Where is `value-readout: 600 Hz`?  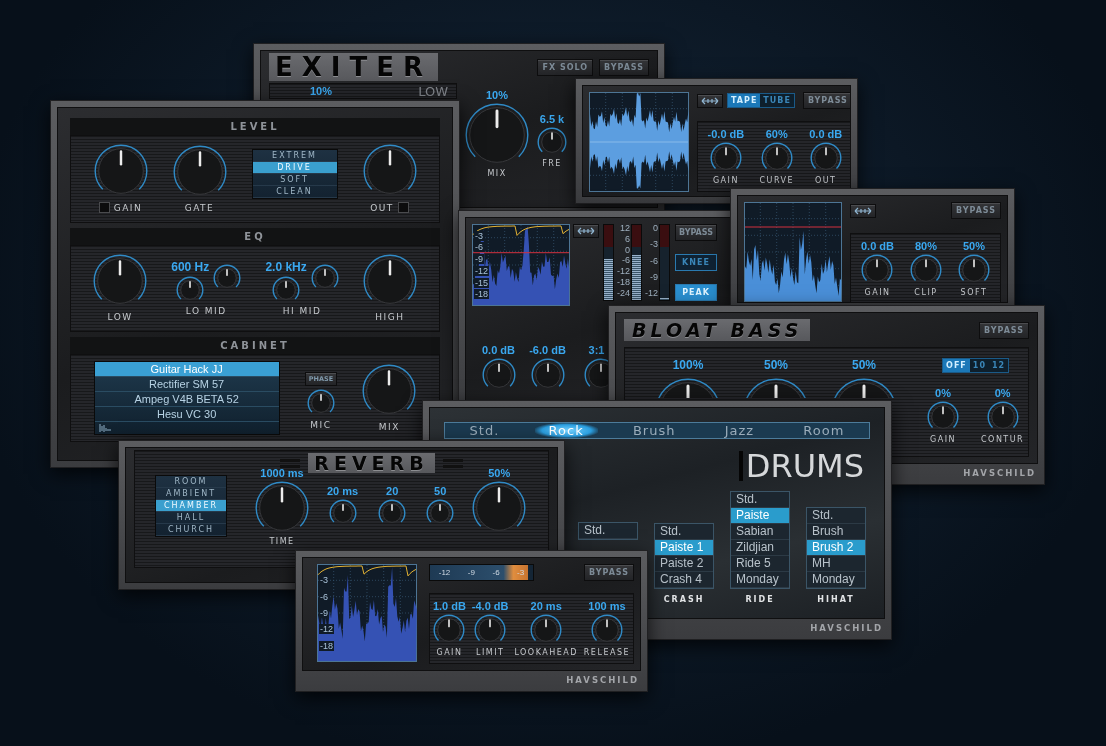 value-readout: 600 Hz is located at coordinates (190, 267).